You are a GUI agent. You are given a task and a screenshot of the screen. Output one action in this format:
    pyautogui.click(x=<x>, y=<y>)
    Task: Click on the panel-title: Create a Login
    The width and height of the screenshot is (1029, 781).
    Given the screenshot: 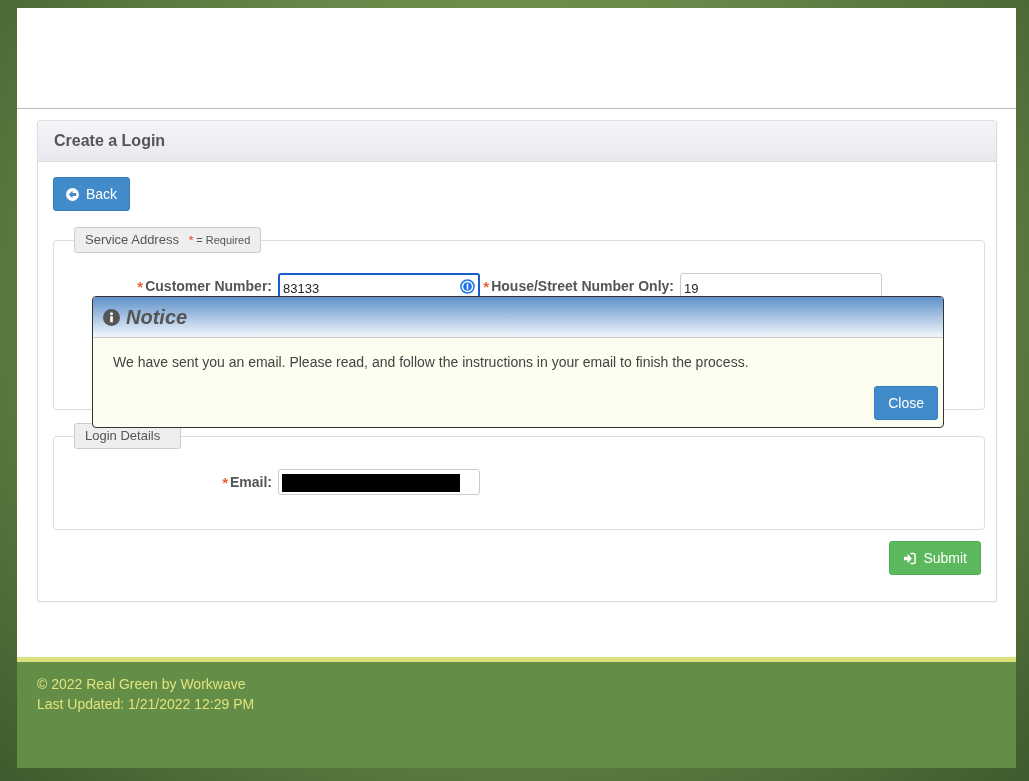 What is the action you would take?
    pyautogui.click(x=110, y=141)
    